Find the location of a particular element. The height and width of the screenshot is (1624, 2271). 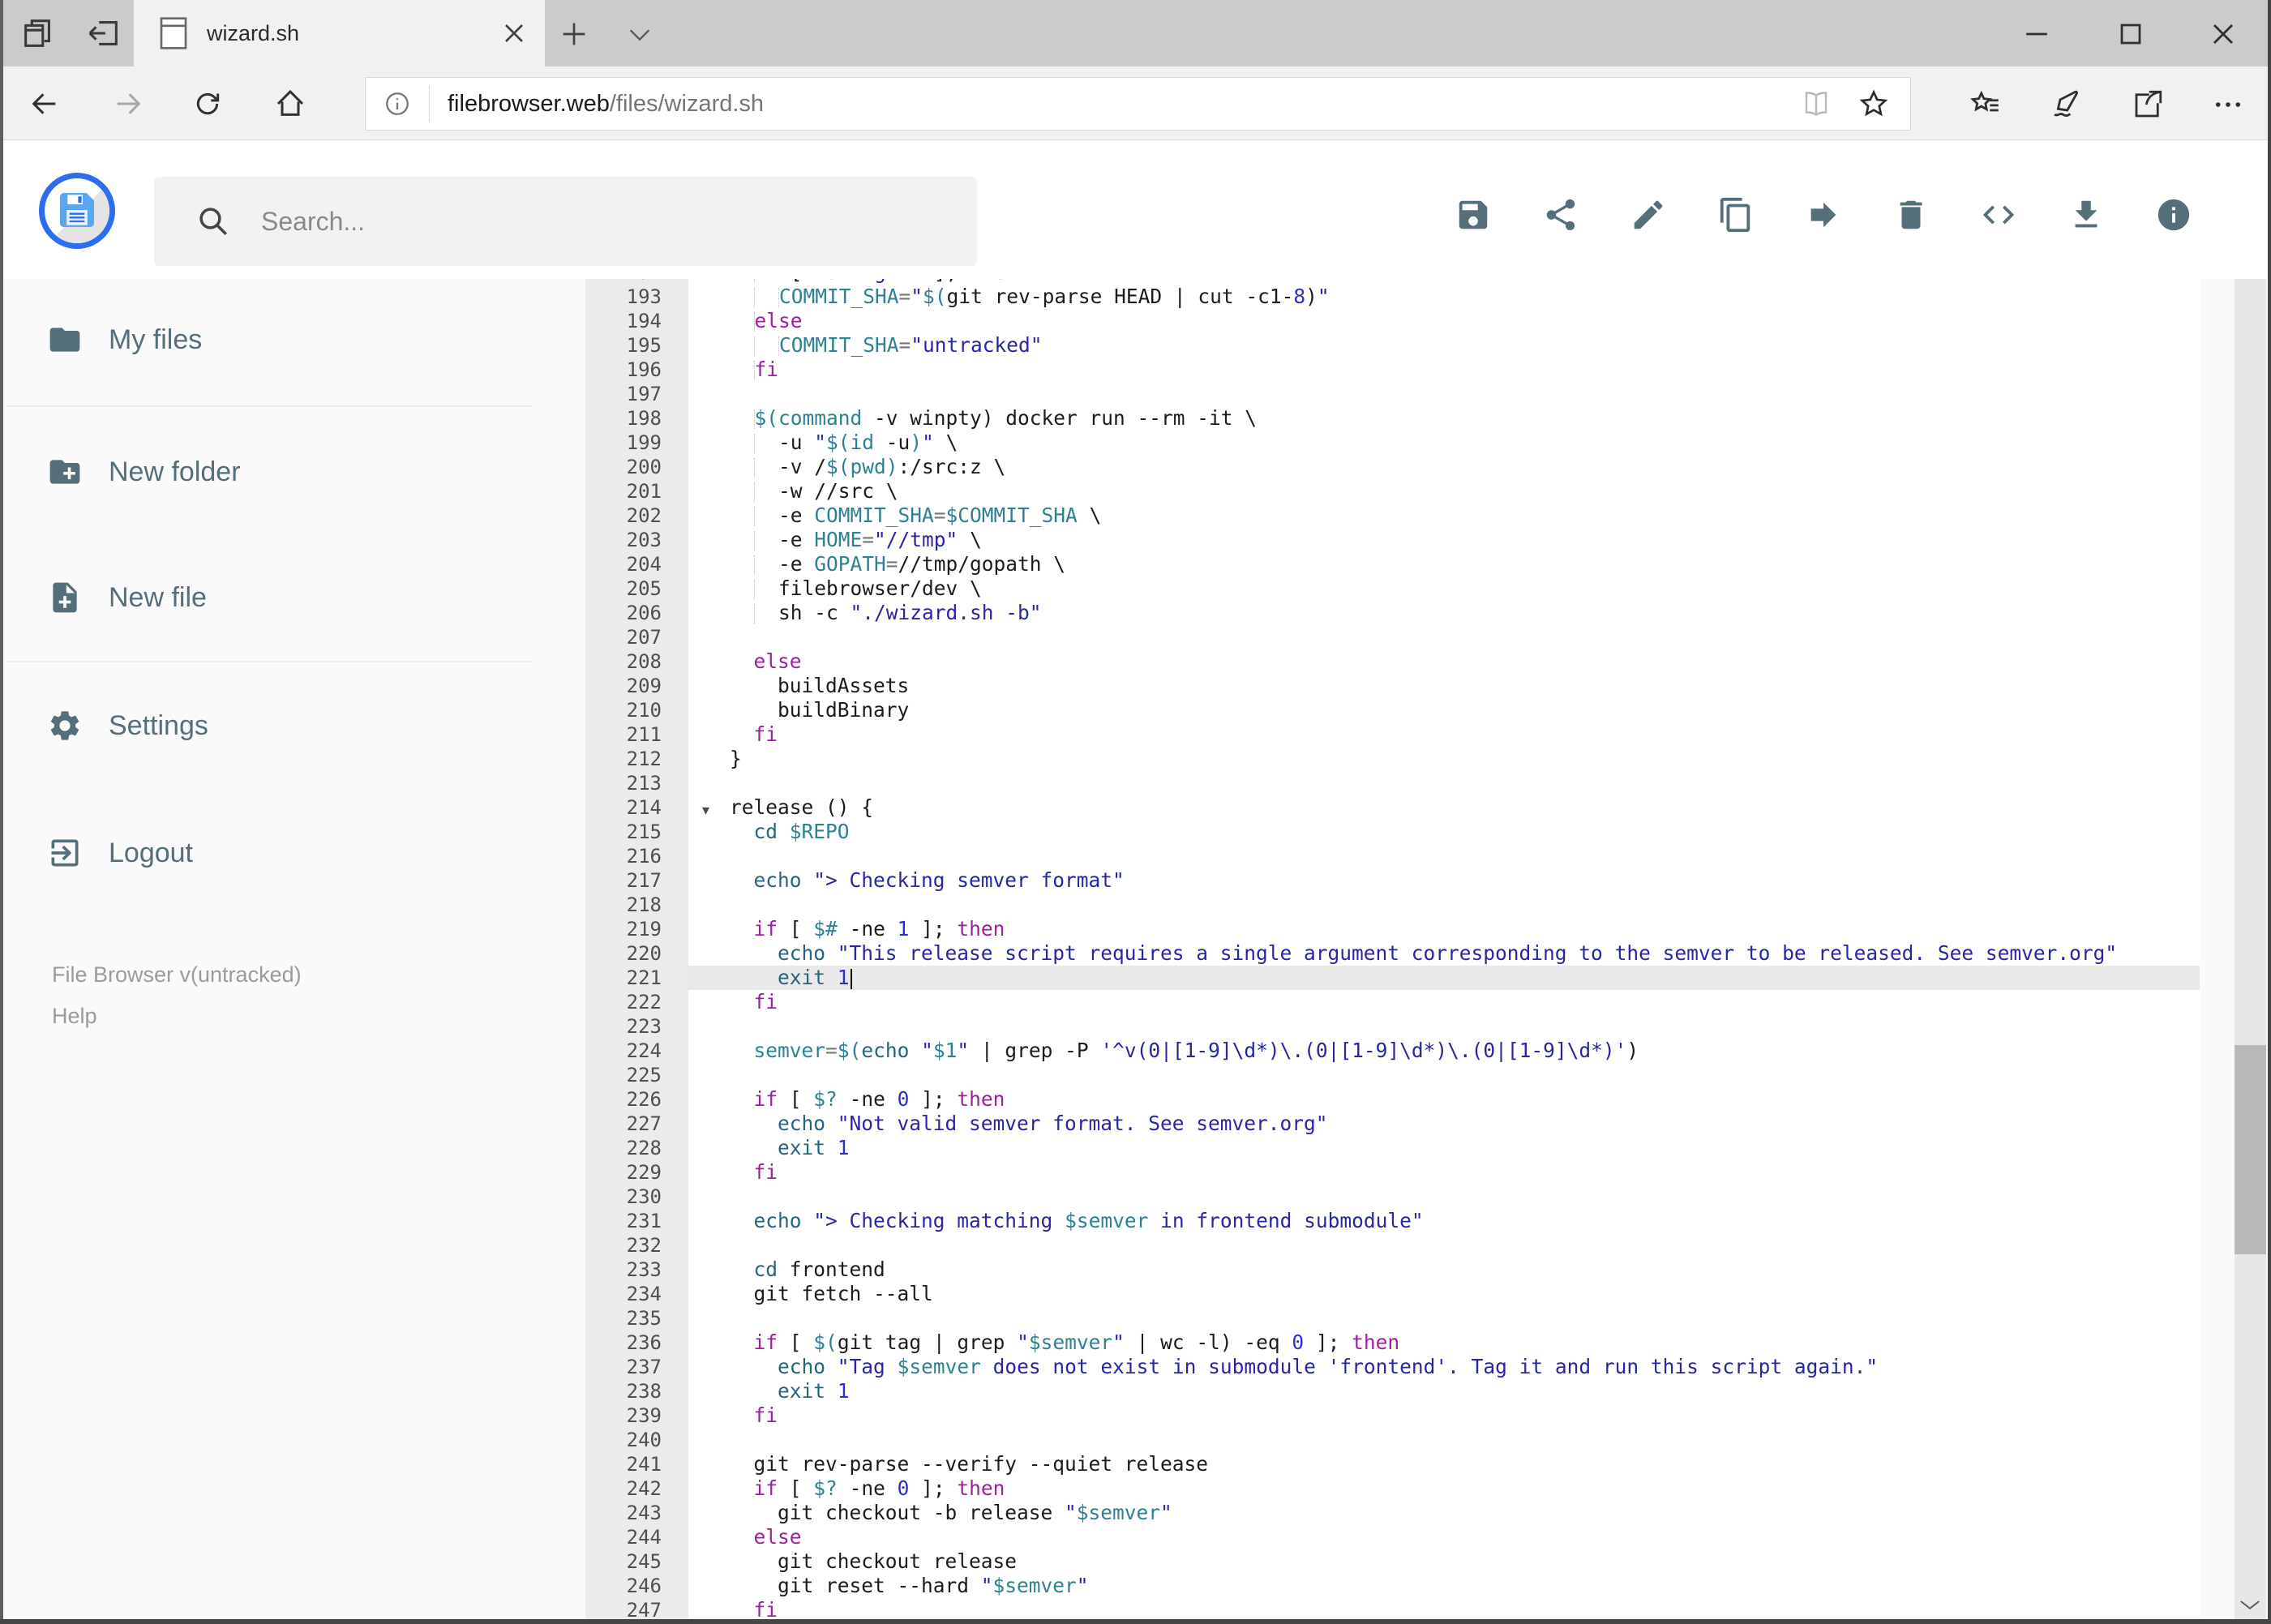

home-icon is located at coordinates (290, 104).